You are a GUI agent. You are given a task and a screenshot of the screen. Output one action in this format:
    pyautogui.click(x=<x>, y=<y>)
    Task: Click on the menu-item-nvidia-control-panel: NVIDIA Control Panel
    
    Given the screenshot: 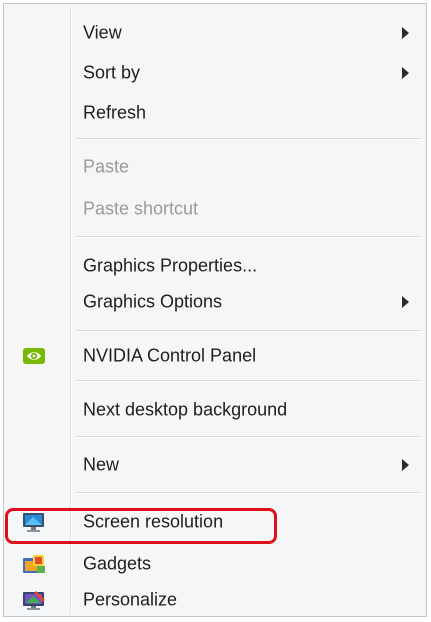 What is the action you would take?
    pyautogui.click(x=215, y=356)
    